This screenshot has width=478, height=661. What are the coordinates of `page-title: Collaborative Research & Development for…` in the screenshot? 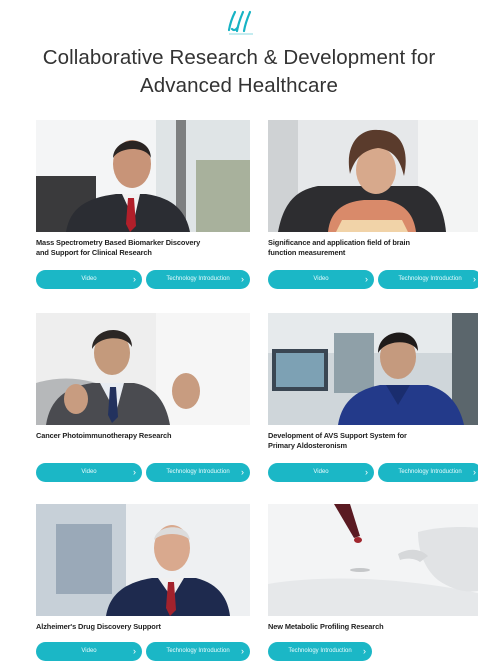 It's located at (239, 71).